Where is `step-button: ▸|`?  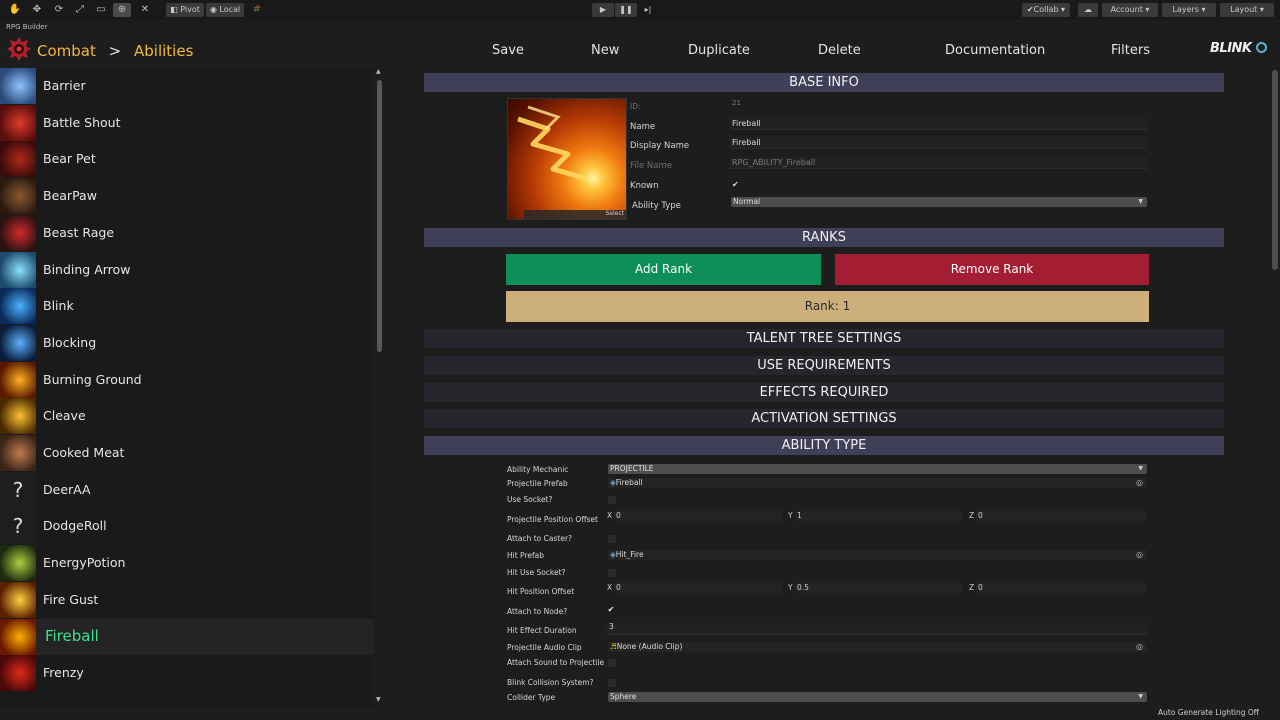 step-button: ▸| is located at coordinates (648, 10).